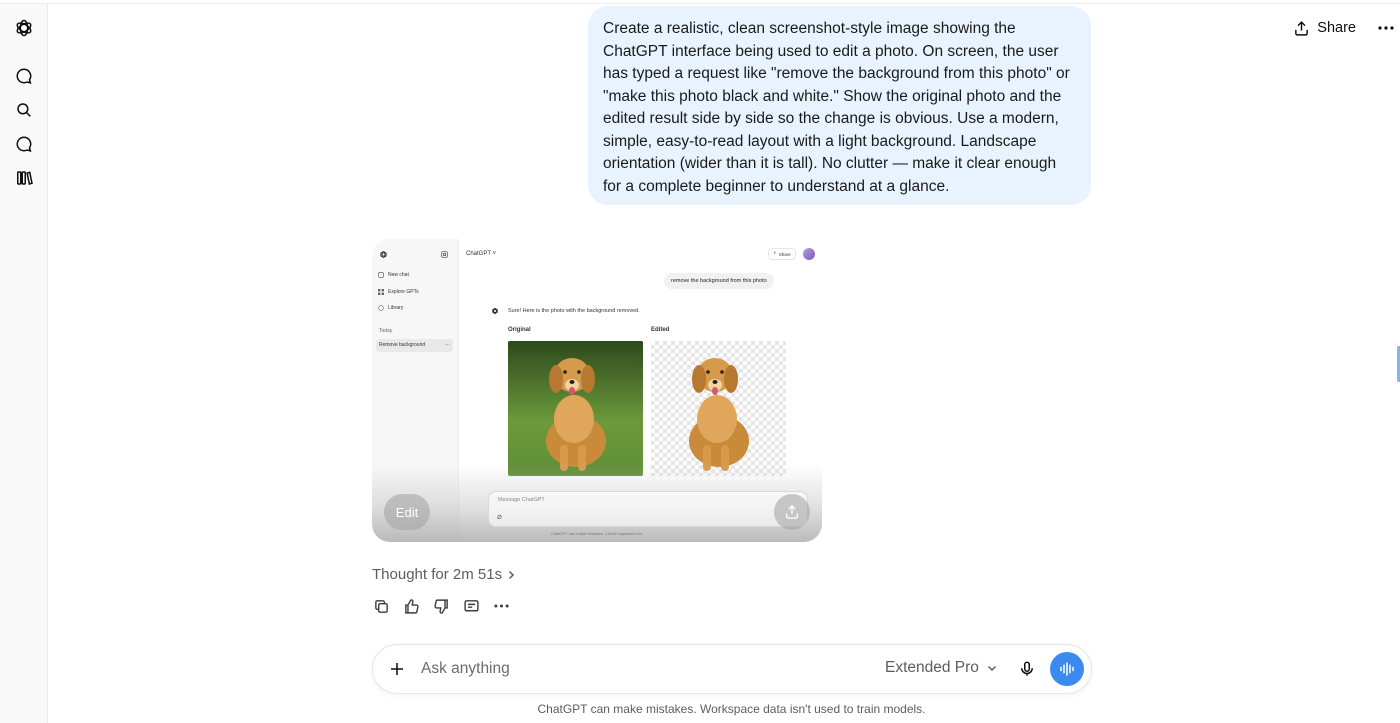  Describe the element at coordinates (932, 667) in the screenshot. I see `model-label: Extended Pro` at that location.